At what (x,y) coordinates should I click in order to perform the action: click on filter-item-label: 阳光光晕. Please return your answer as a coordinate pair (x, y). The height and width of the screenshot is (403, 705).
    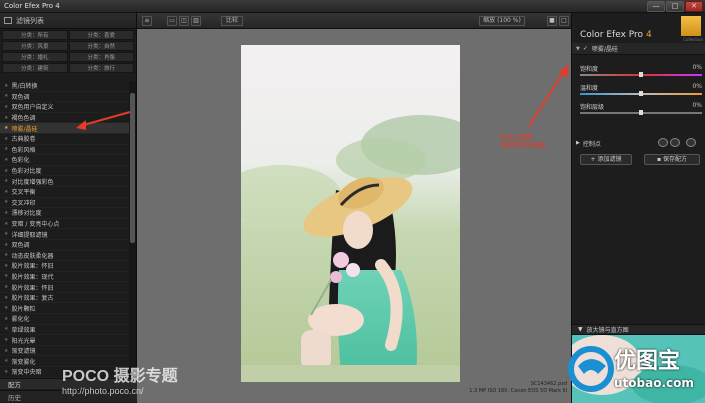
    Looking at the image, I should click on (23, 341).